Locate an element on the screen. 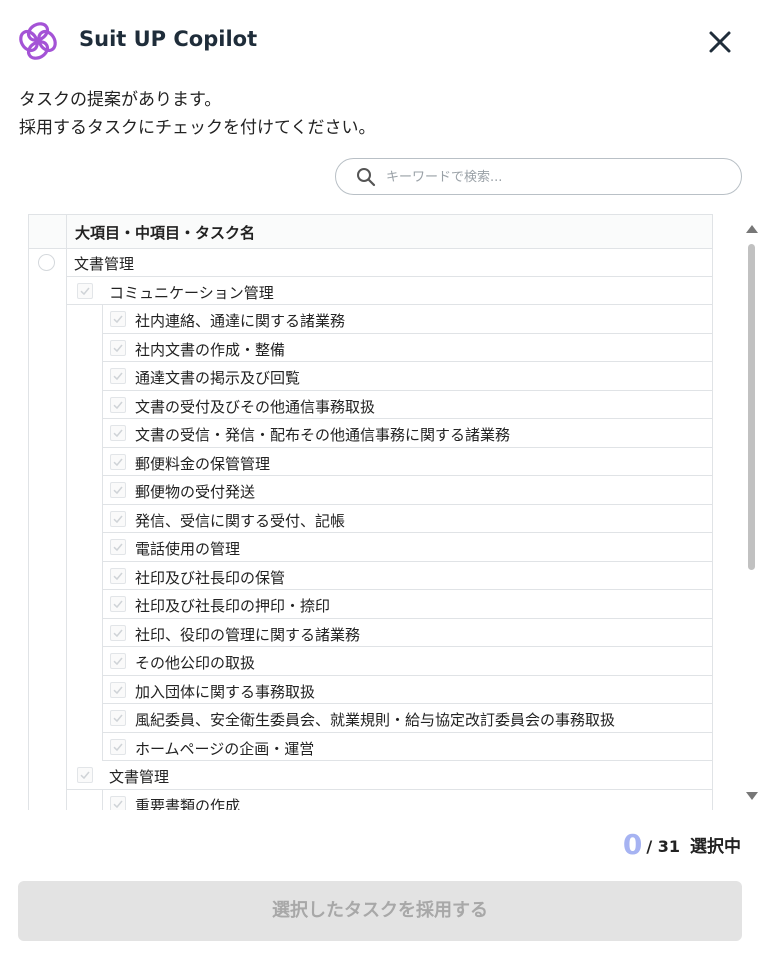  task-label: 発信、受信に関する受付、記帳 is located at coordinates (240, 520).